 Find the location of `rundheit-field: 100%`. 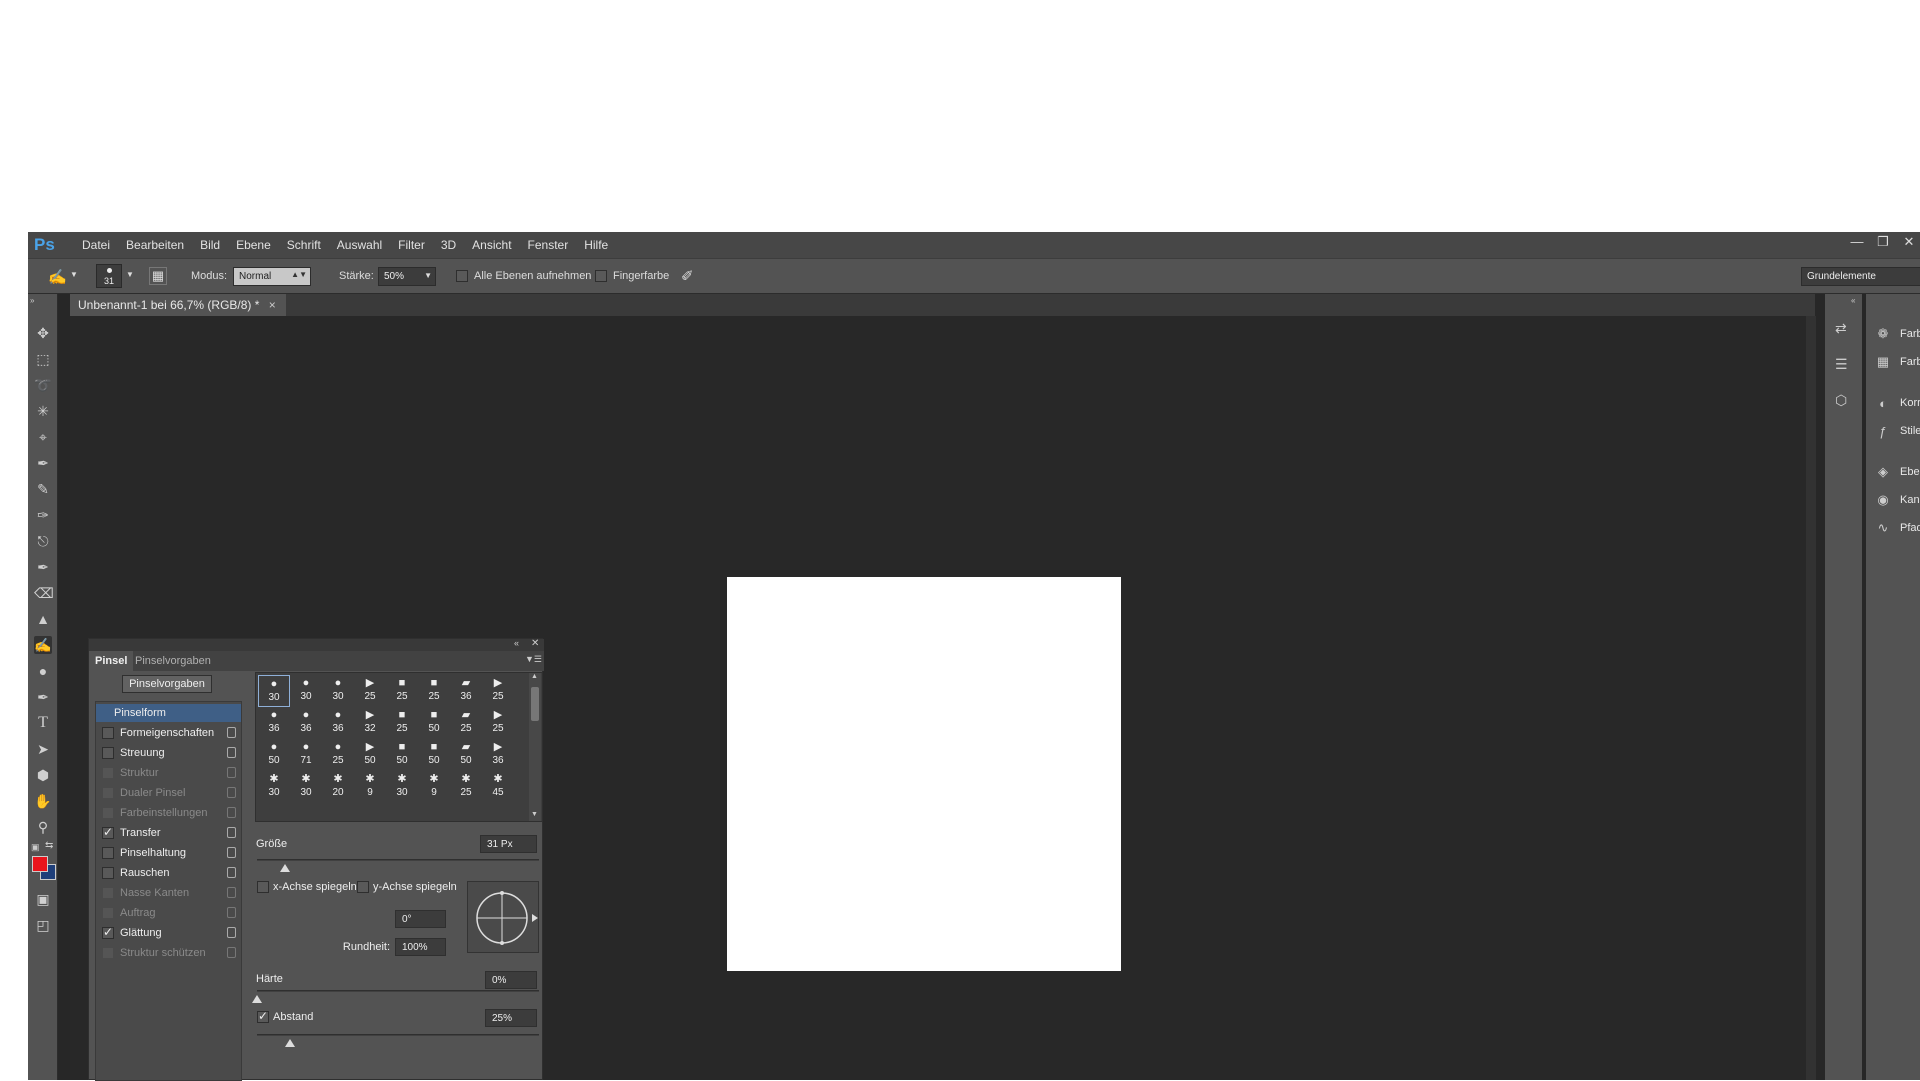

rundheit-field: 100% is located at coordinates (420, 947).